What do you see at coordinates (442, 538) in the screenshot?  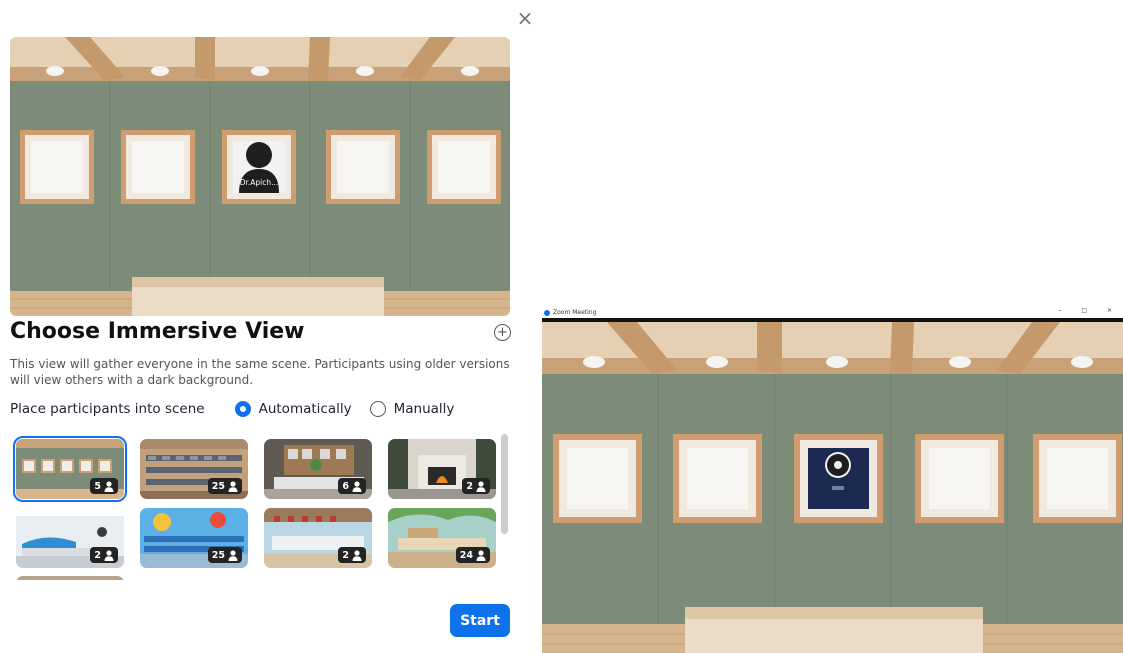 I see `scene-thumb-lounge: 24` at bounding box center [442, 538].